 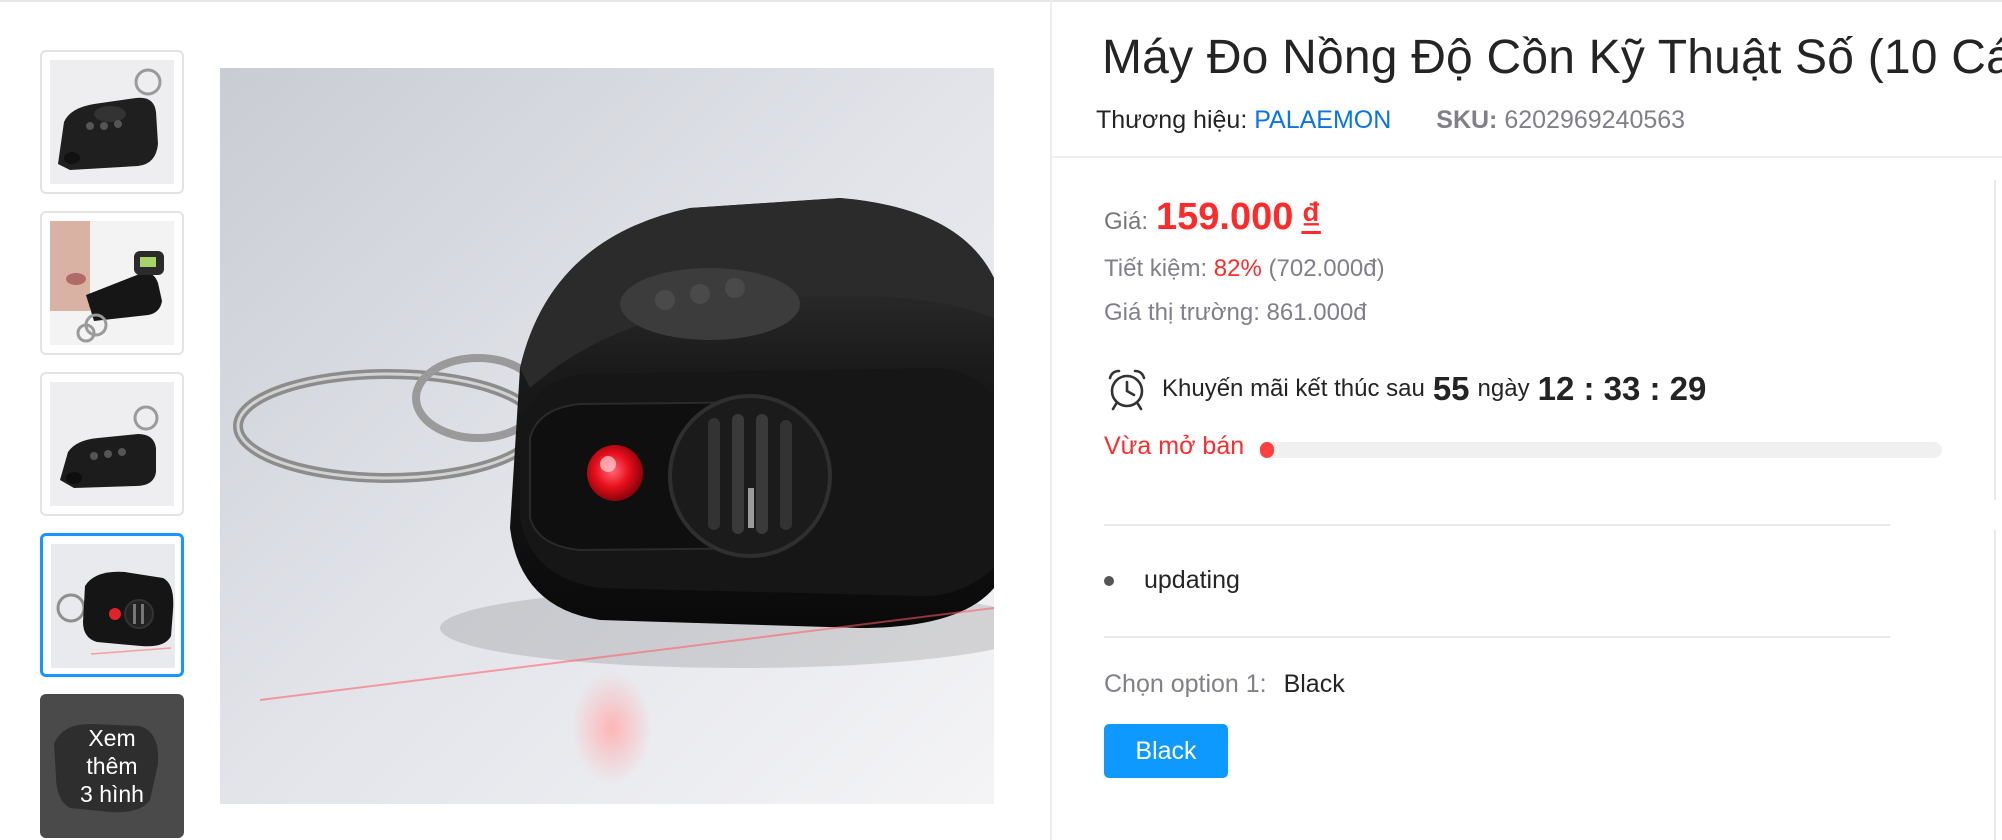 I want to click on person-using-breathalyzer-thumbnail, so click(x=112, y=283).